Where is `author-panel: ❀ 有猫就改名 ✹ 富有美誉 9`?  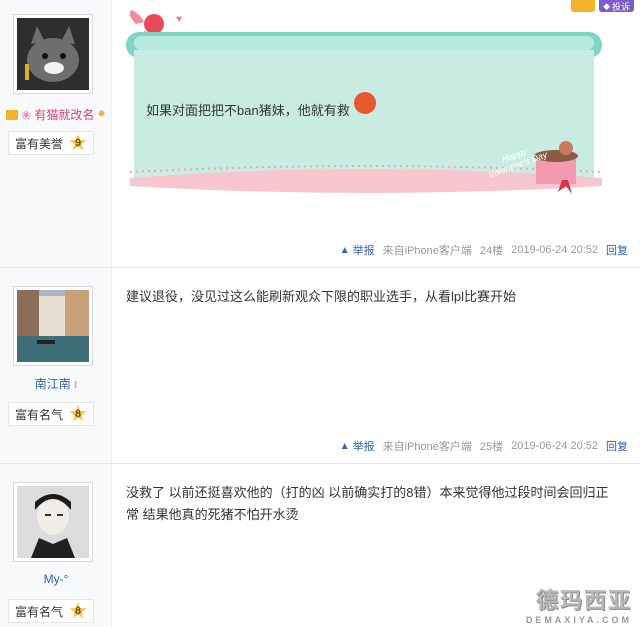 author-panel: ❀ 有猫就改名 ✹ 富有美誉 9 is located at coordinates (56, 133).